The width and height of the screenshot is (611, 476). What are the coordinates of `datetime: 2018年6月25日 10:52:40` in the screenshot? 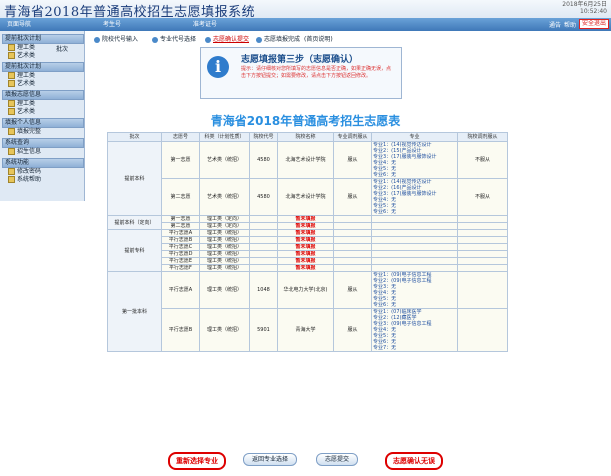 It's located at (584, 8).